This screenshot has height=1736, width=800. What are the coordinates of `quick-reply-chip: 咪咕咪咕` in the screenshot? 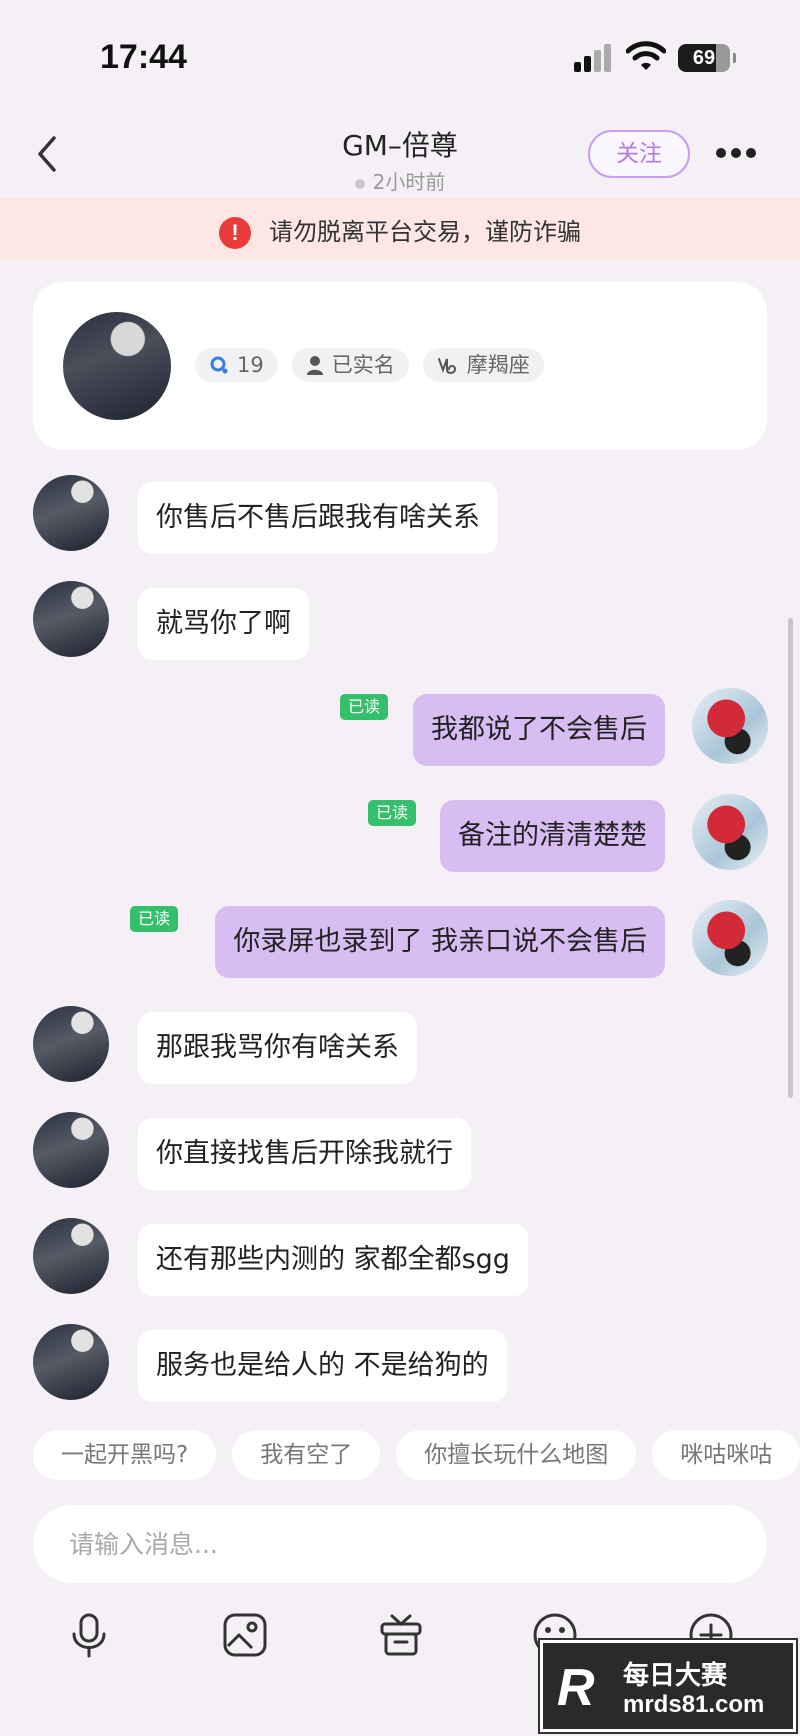 It's located at (726, 1455).